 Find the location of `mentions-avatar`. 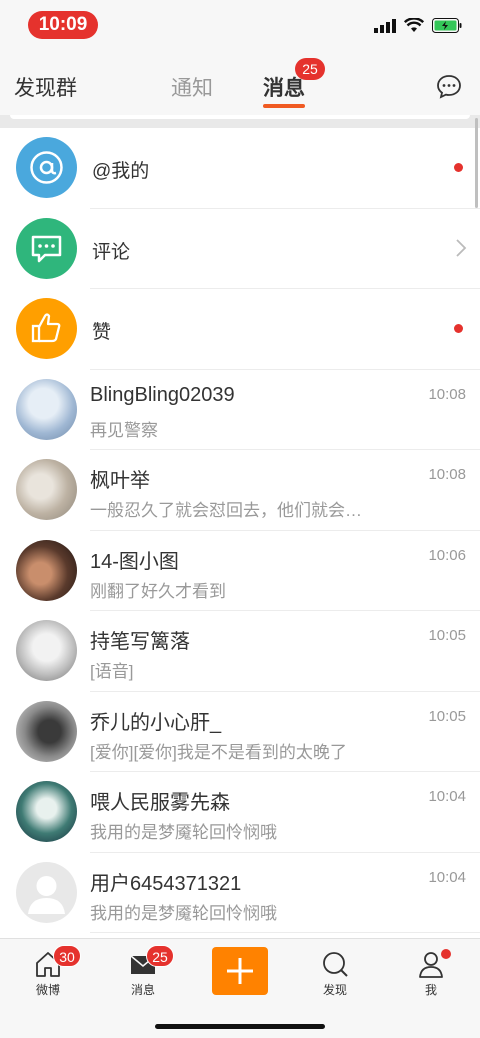

mentions-avatar is located at coordinates (46, 167).